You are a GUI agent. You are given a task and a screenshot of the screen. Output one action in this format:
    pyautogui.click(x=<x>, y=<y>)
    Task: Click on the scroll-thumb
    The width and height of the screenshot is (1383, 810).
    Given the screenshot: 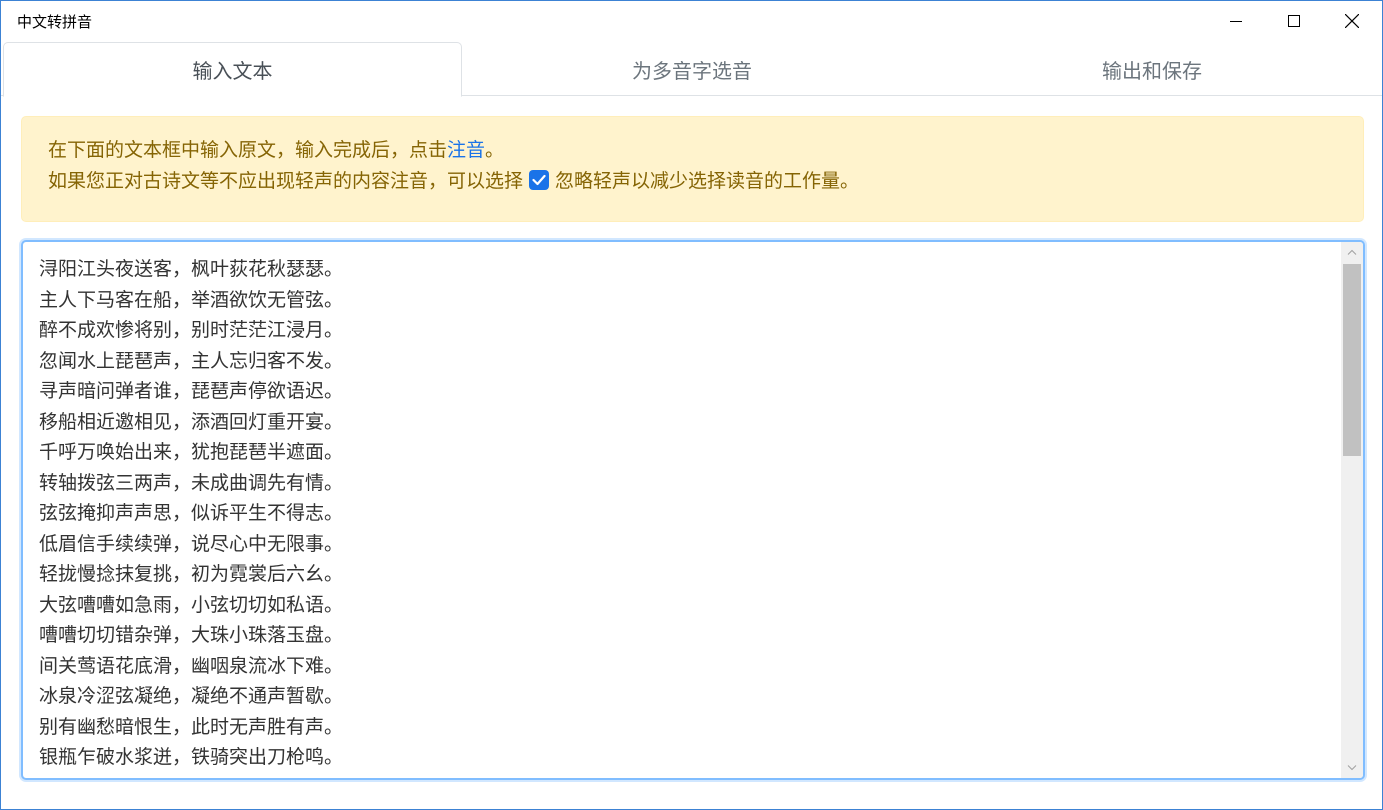 What is the action you would take?
    pyautogui.click(x=1352, y=360)
    